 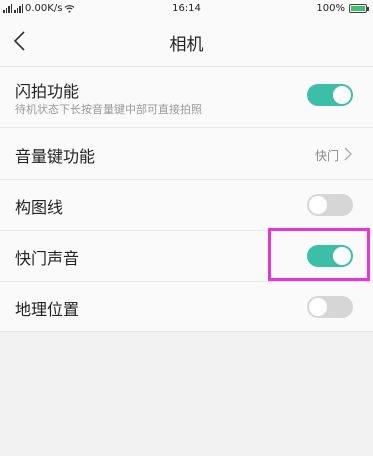 What do you see at coordinates (186, 154) in the screenshot?
I see `setting-row-volume-key: 音量键功能 快门` at bounding box center [186, 154].